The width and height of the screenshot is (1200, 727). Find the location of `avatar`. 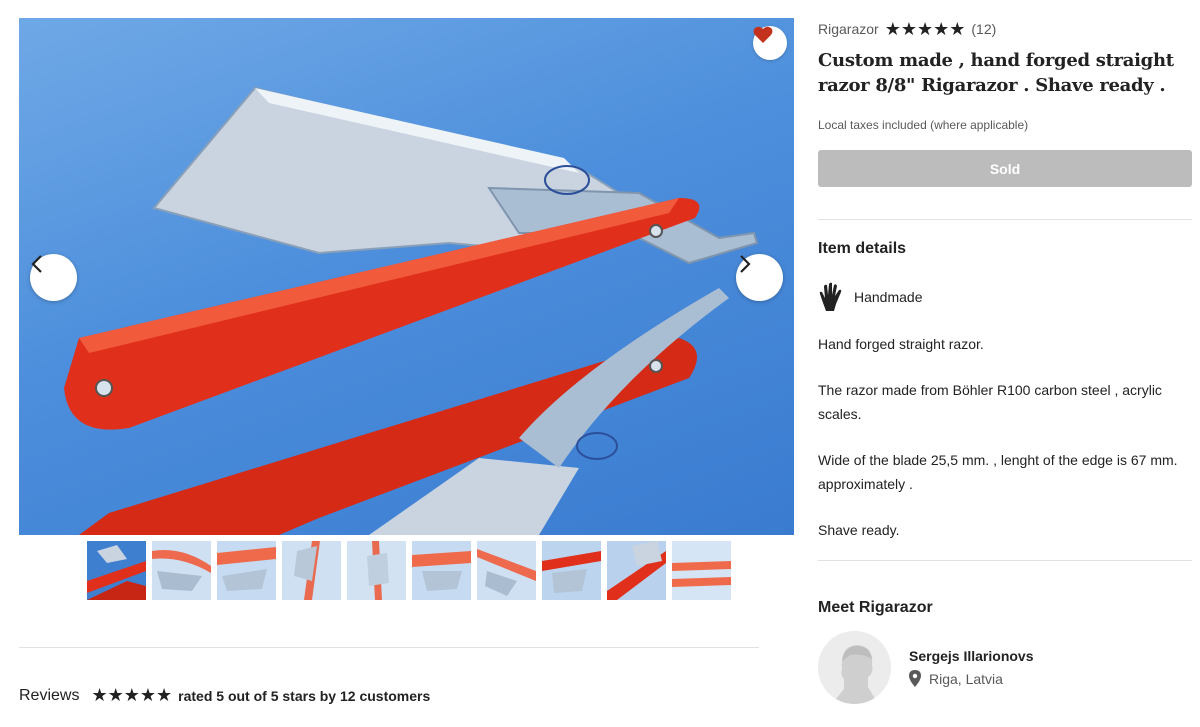

avatar is located at coordinates (854, 667).